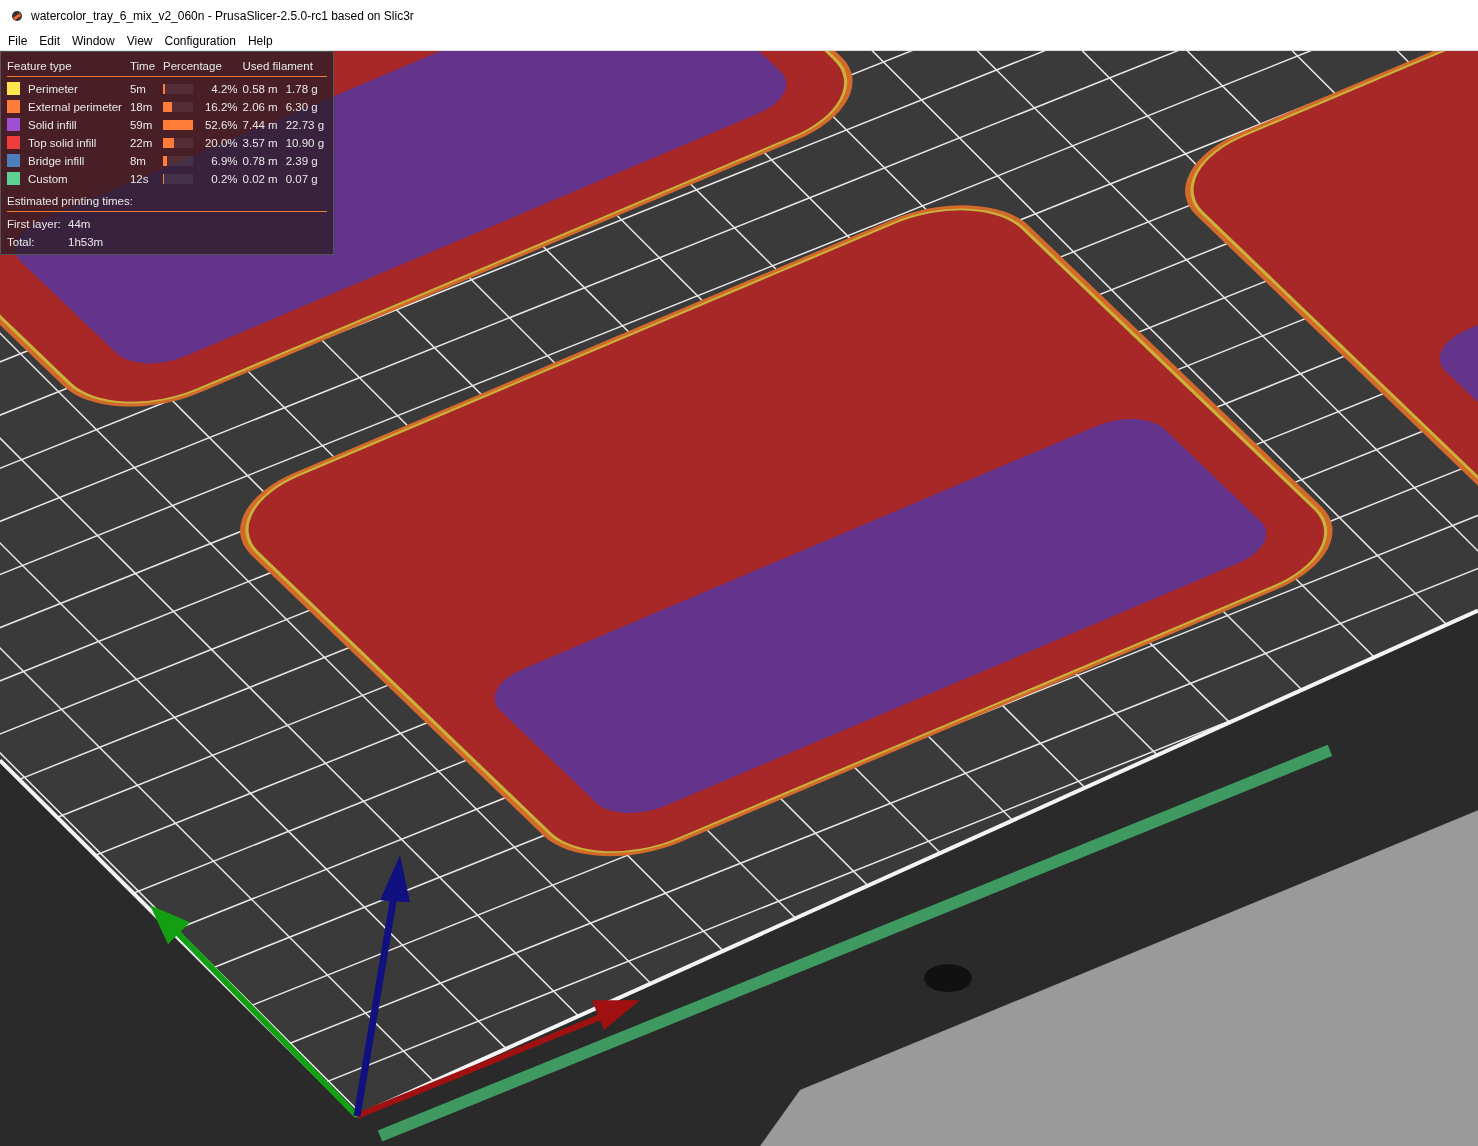 The width and height of the screenshot is (1478, 1146). What do you see at coordinates (224, 178) in the screenshot?
I see `feature-percentage: 0.2%` at bounding box center [224, 178].